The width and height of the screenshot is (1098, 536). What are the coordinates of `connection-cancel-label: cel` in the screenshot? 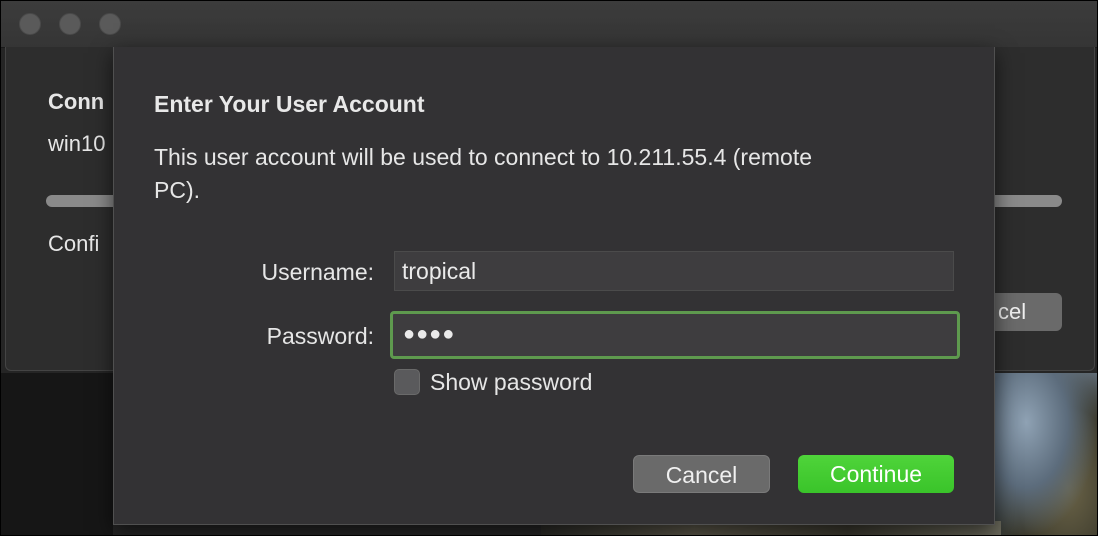 It's located at (1012, 311).